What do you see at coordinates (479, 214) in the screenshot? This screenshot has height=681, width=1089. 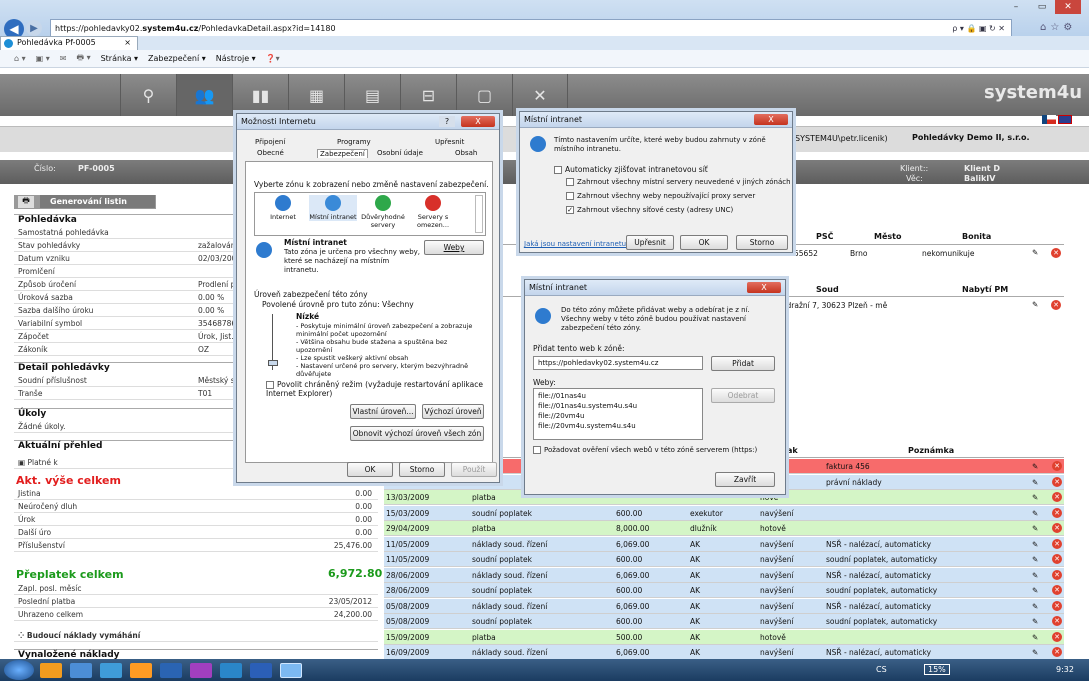 I see `zone-scrollbar` at bounding box center [479, 214].